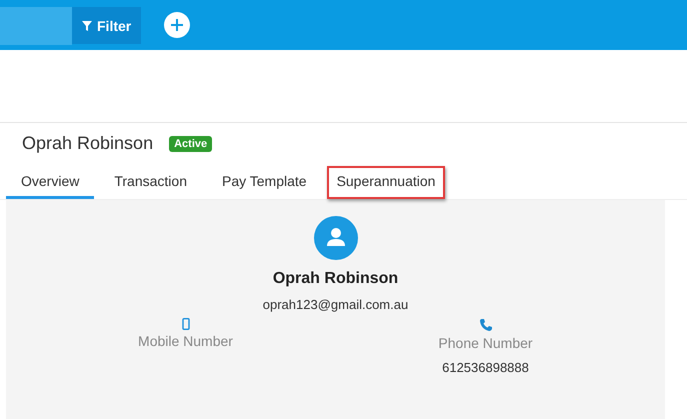 This screenshot has width=687, height=419. Describe the element at coordinates (36, 26) in the screenshot. I see `toolbar-segment` at that location.